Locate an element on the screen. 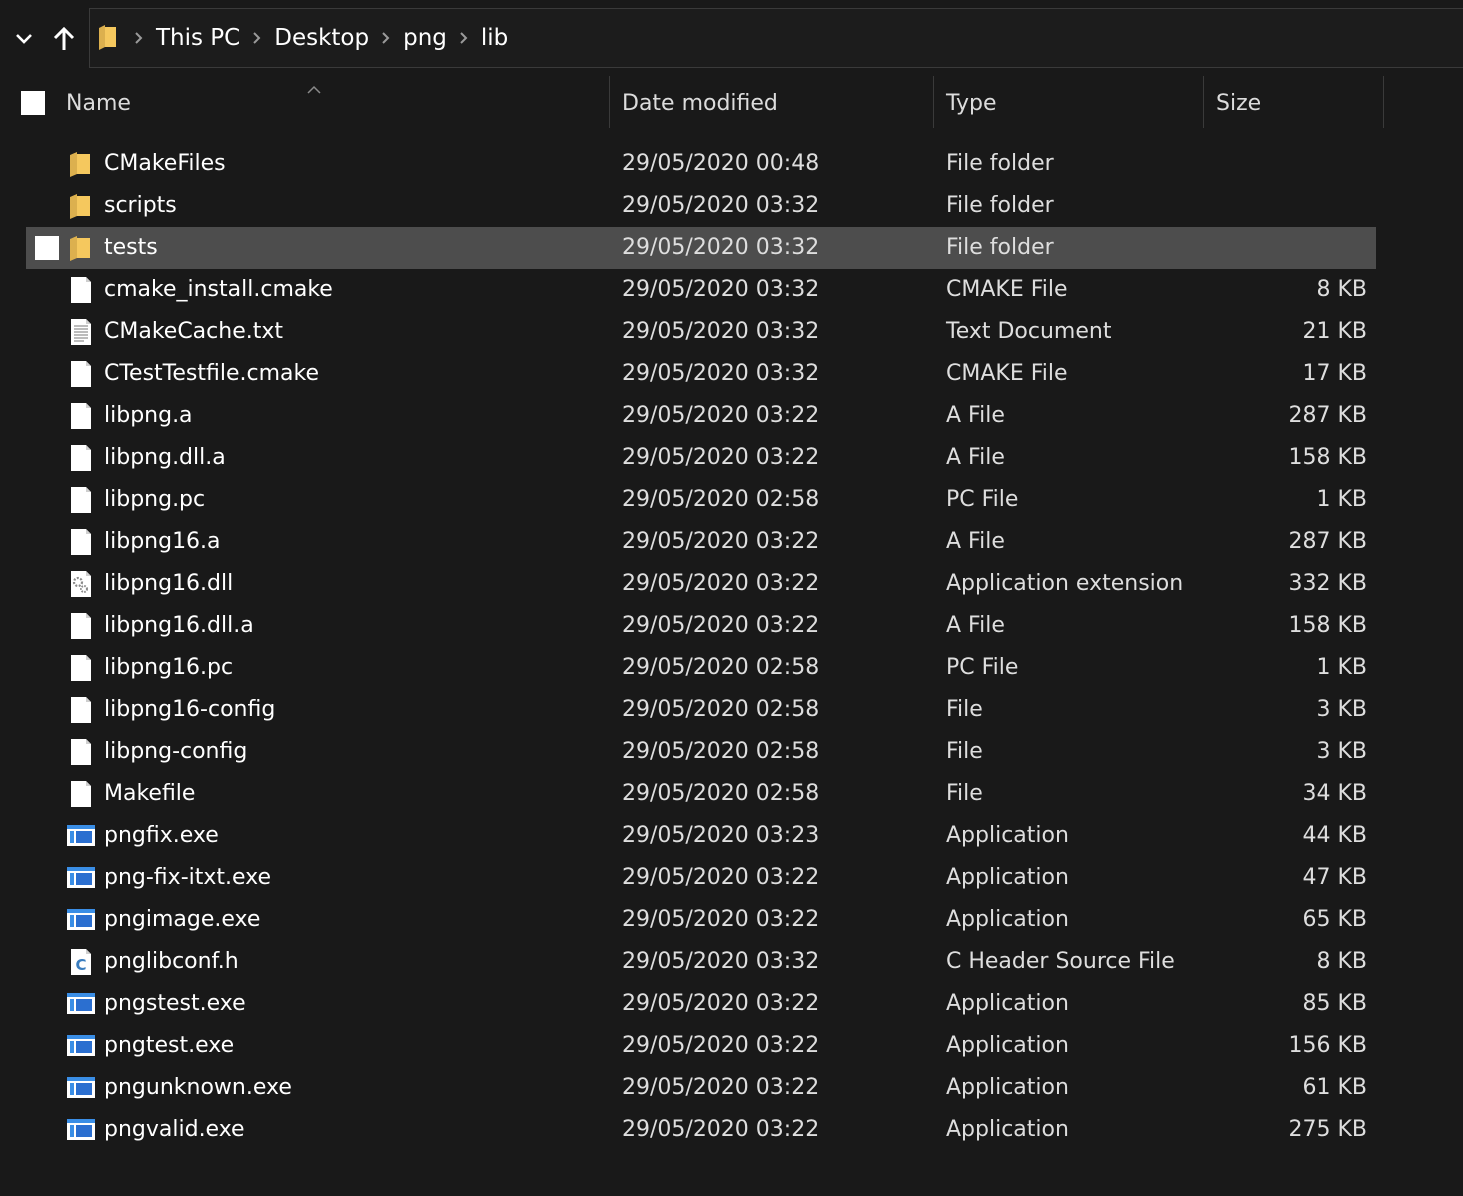 The width and height of the screenshot is (1463, 1196). file-name: libpng16.dll.a is located at coordinates (179, 626).